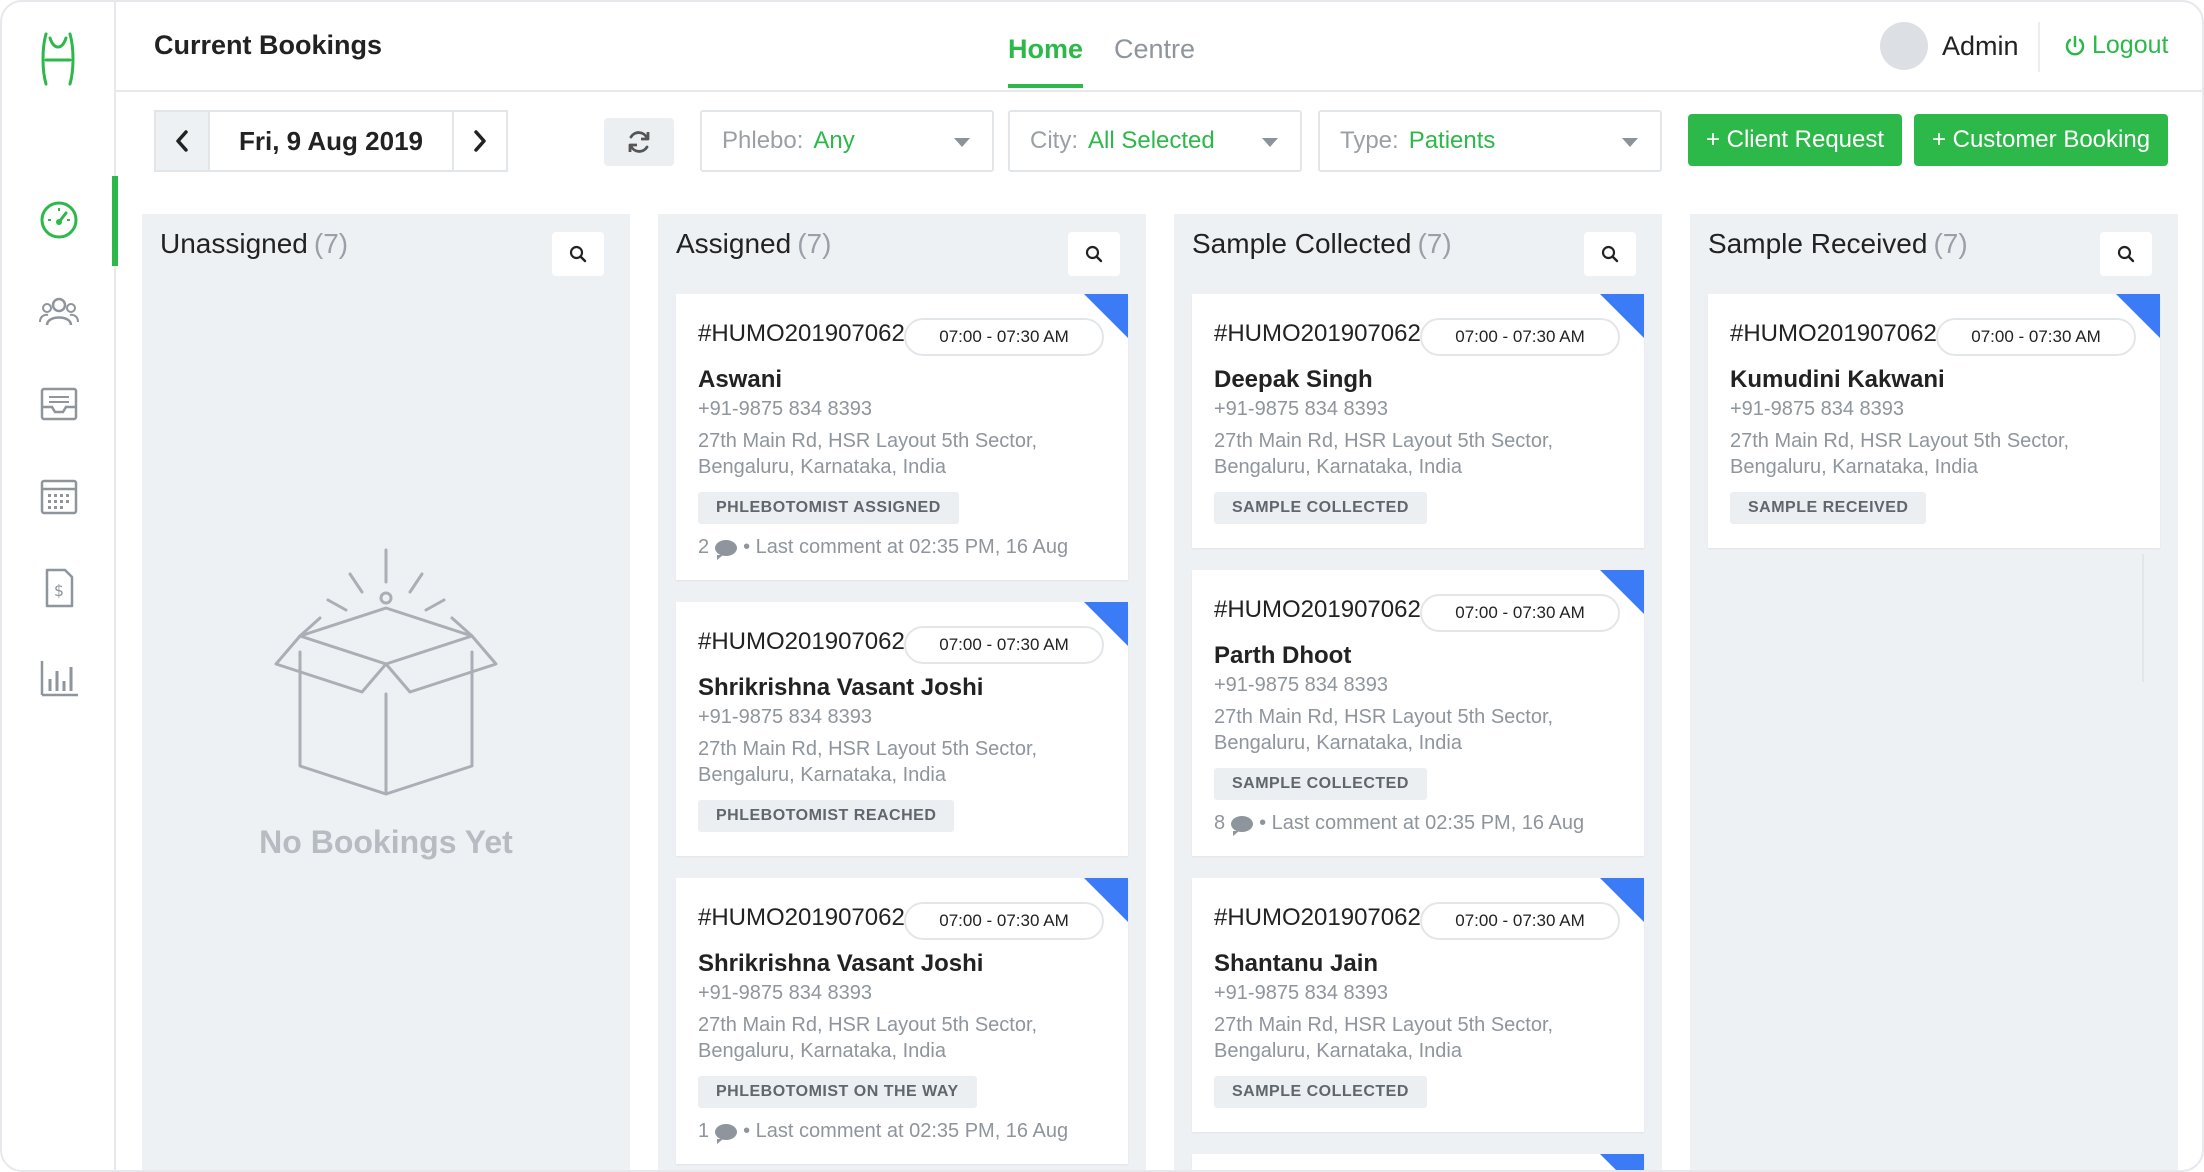  What do you see at coordinates (1220, 823) in the screenshot?
I see `comment-count: 8` at bounding box center [1220, 823].